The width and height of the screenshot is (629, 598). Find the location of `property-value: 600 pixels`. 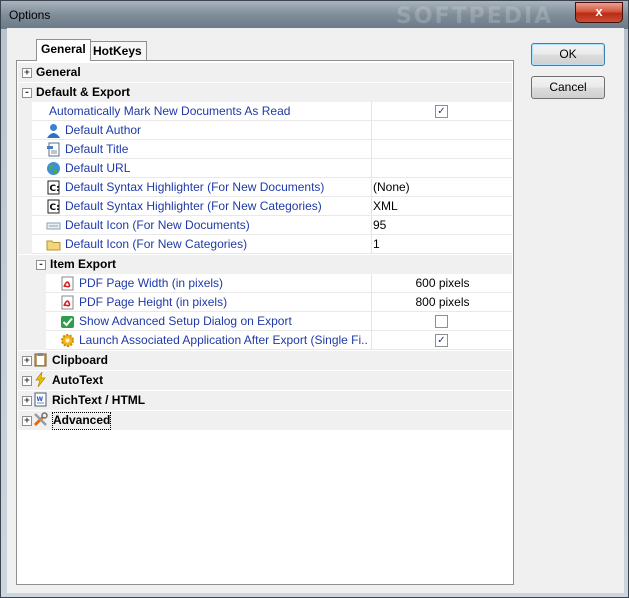

property-value: 600 pixels is located at coordinates (442, 283).